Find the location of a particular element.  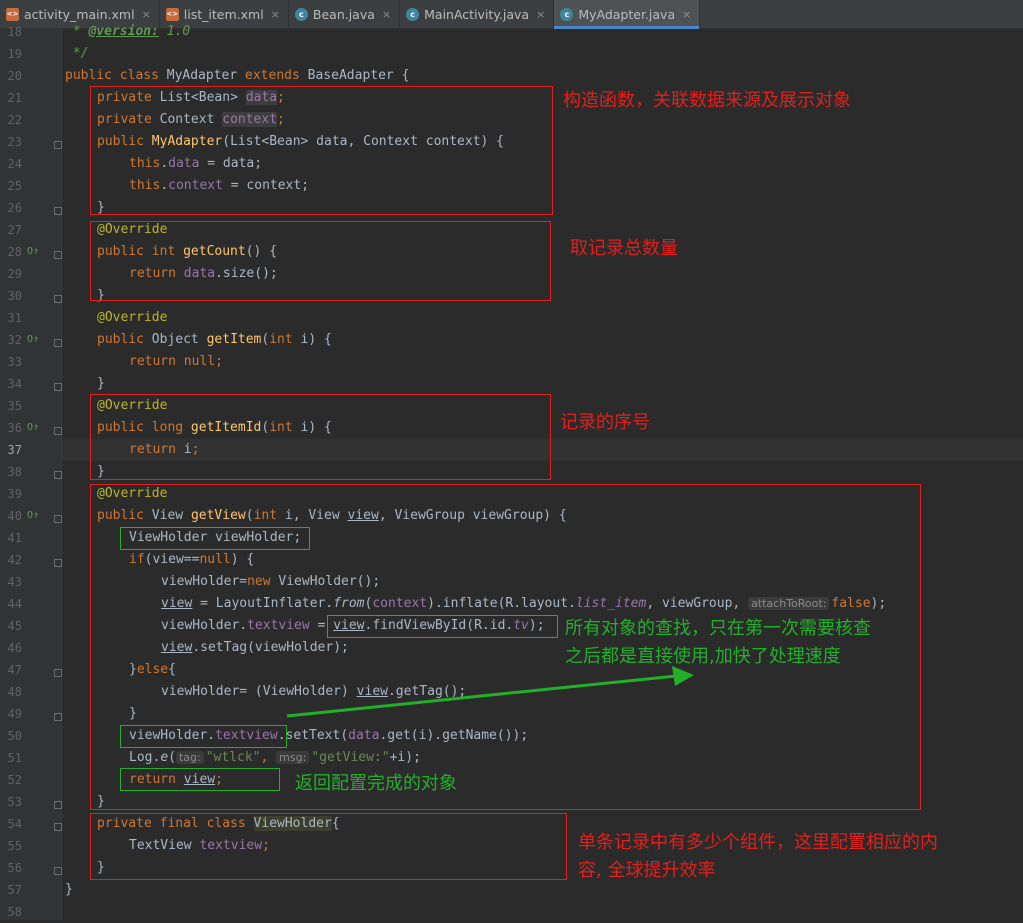

find-note-line2: 之后都是直接使用,加快了处理速度 is located at coordinates (703, 656).